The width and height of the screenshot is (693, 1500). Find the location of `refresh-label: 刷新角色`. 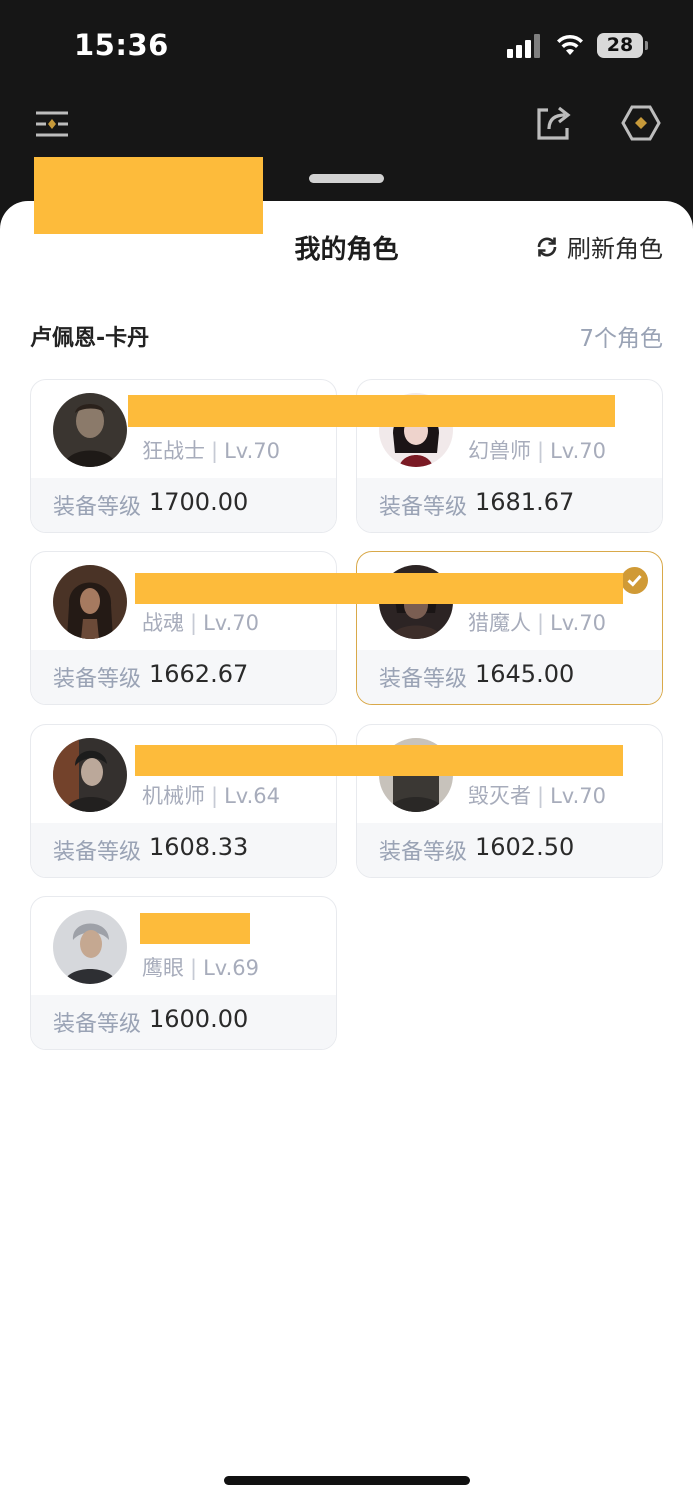

refresh-label: 刷新角色 is located at coordinates (615, 249).